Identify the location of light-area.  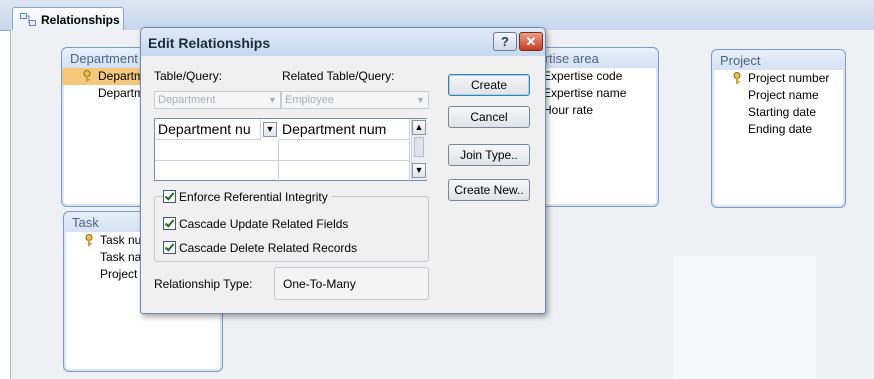
(744, 317).